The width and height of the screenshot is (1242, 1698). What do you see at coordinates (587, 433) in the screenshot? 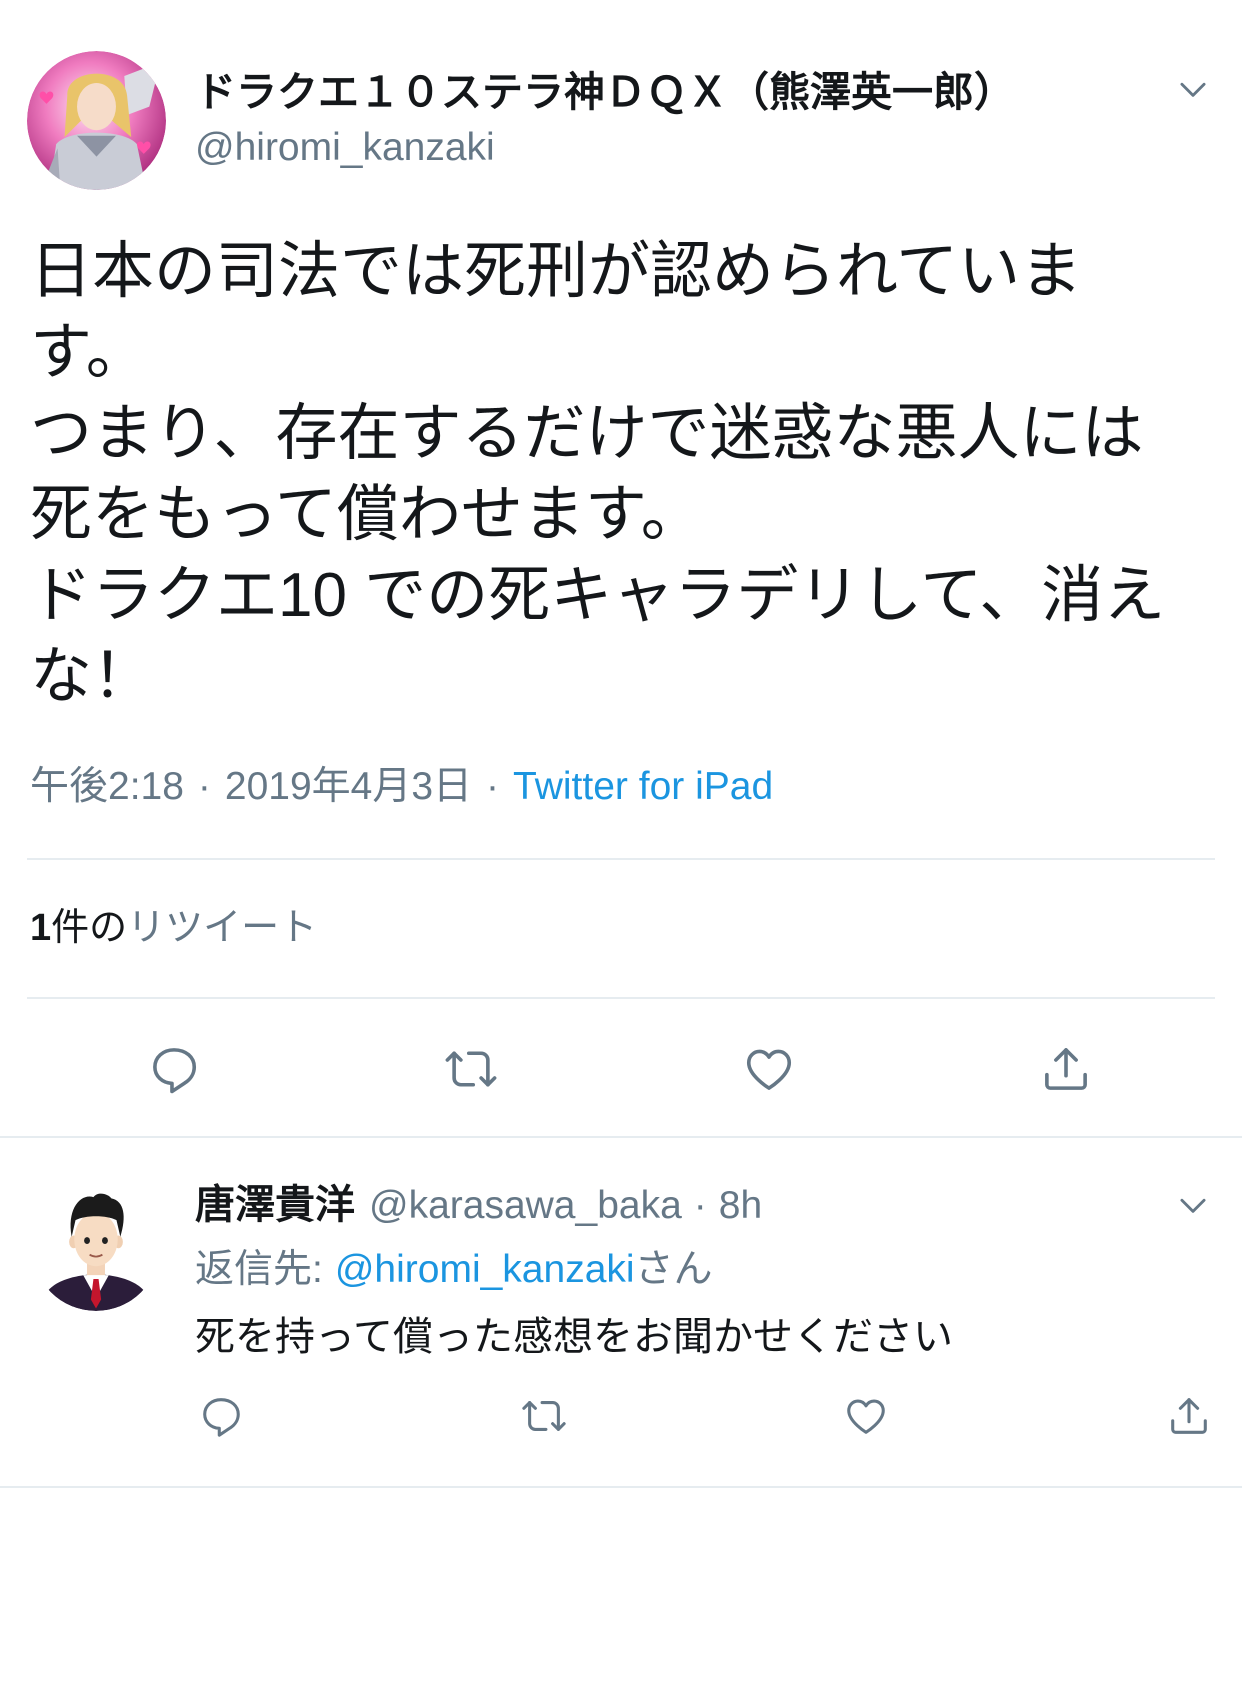
I see `tweet-text-line: つまり、存在するだけで迷惑な悪人には` at bounding box center [587, 433].